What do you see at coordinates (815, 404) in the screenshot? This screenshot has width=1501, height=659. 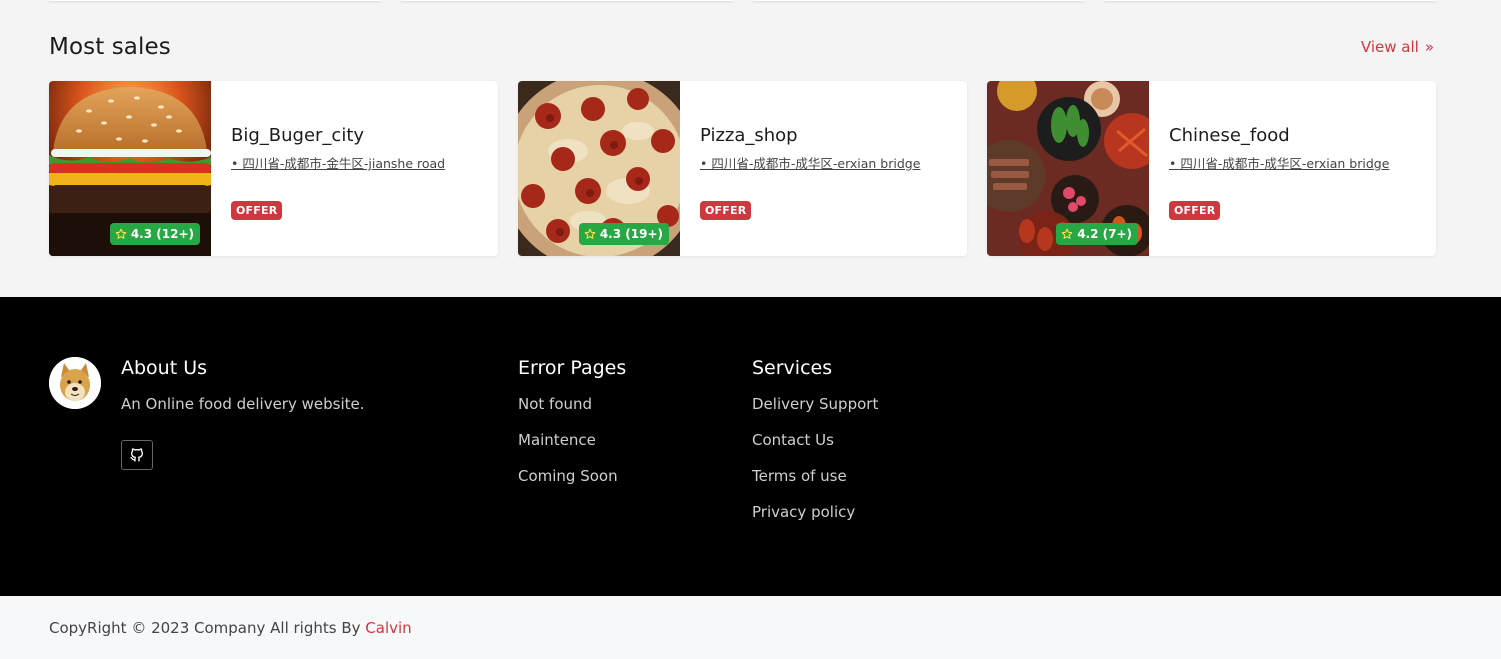 I see `footer-link-delivery-support: Delivery Support` at bounding box center [815, 404].